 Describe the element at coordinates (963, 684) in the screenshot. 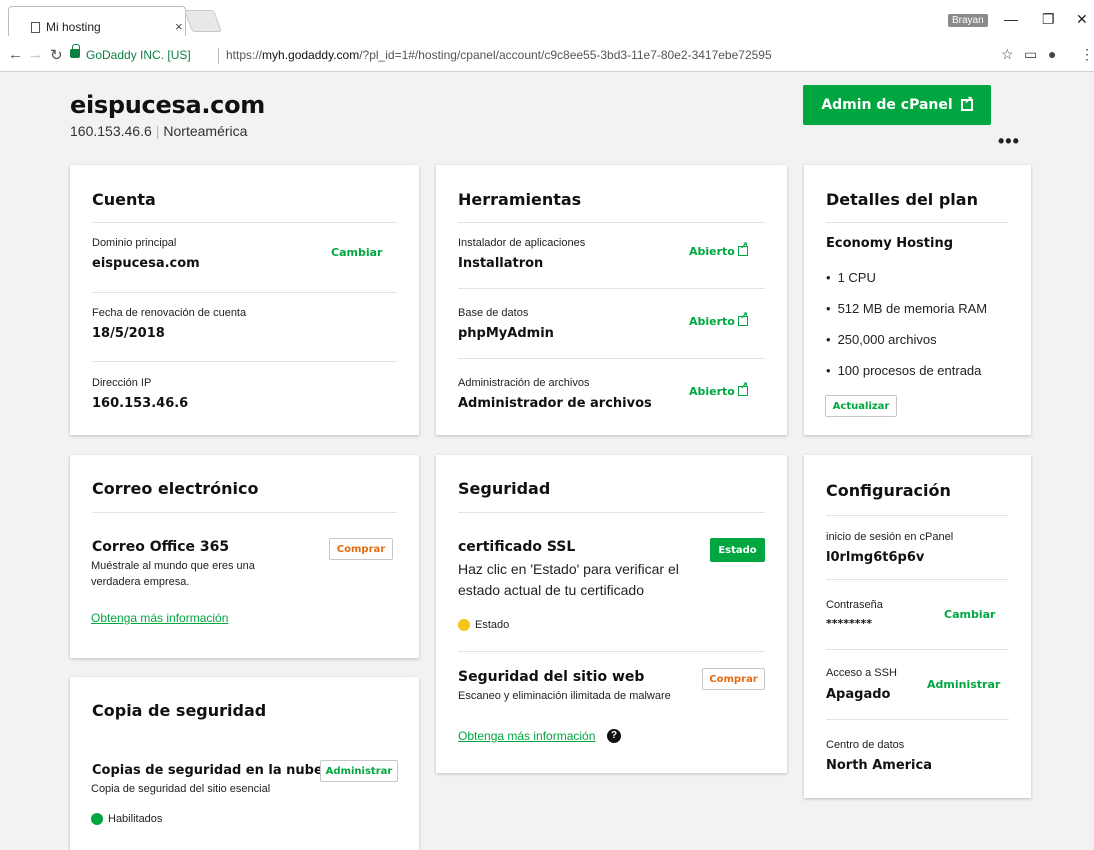

I see `manage-ssh-link: Administrar` at that location.